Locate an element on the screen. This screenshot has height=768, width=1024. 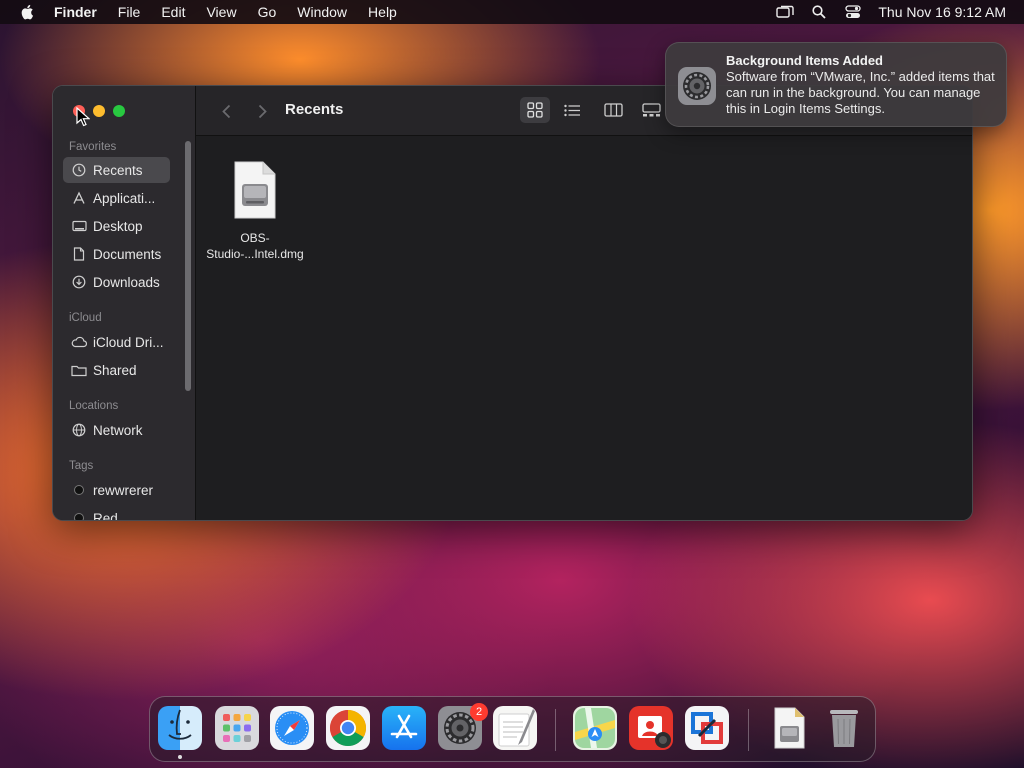
sidebar-item-desktop: Desktop is located at coordinates (116, 226).